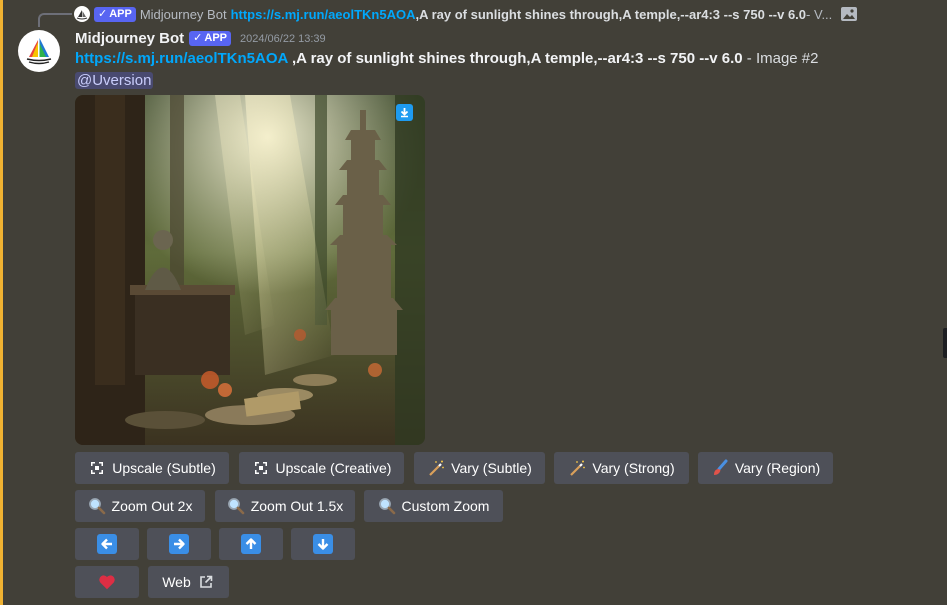 The image size is (947, 605). Describe the element at coordinates (297, 506) in the screenshot. I see `zoom-out-1-5x-label: Zoom Out 1.5x` at that location.